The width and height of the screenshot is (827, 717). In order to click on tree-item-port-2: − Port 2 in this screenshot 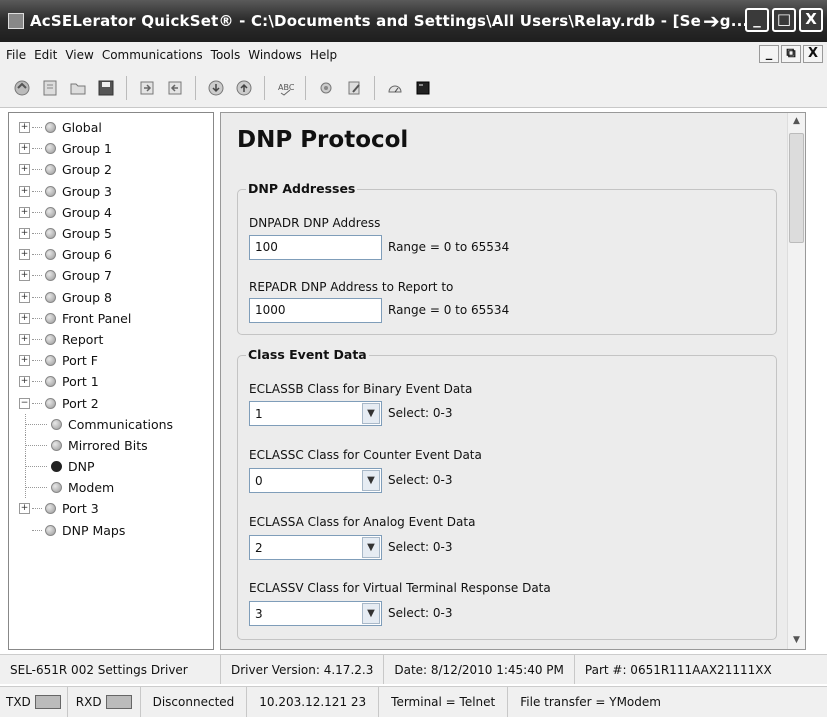, I will do `click(111, 402)`.